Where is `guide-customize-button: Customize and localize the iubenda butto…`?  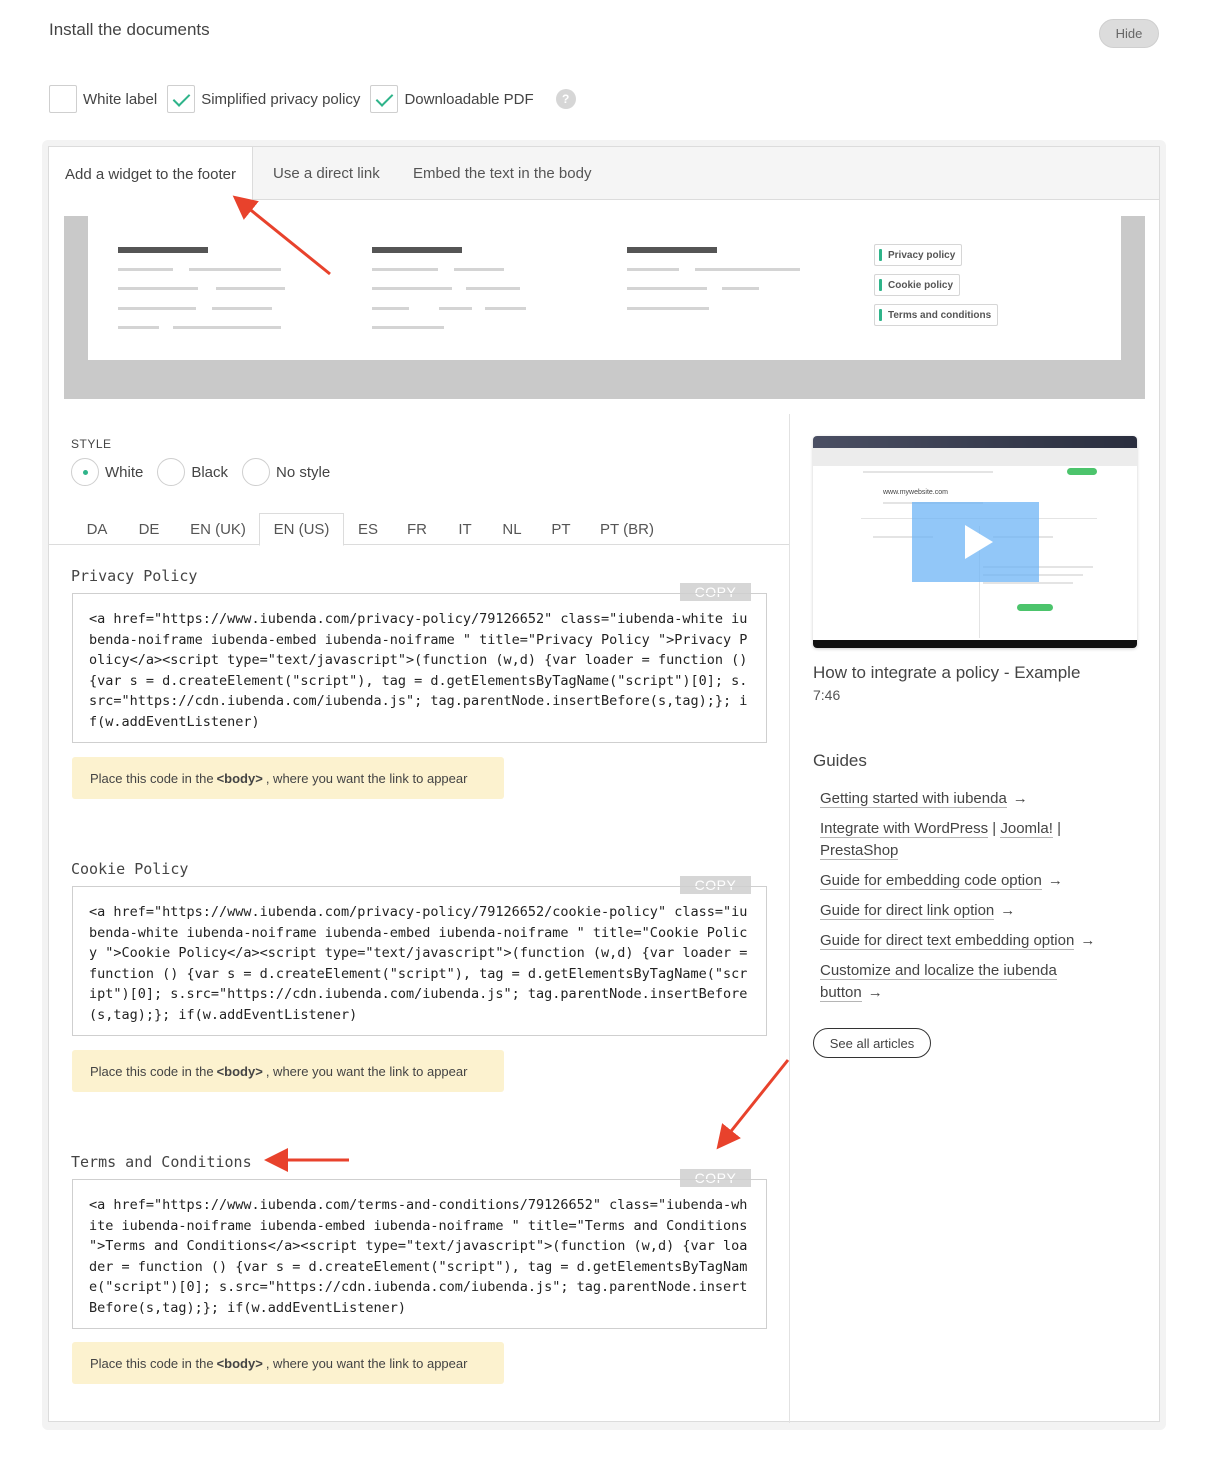 guide-customize-button: Customize and localize the iubenda butto… is located at coordinates (950, 982).